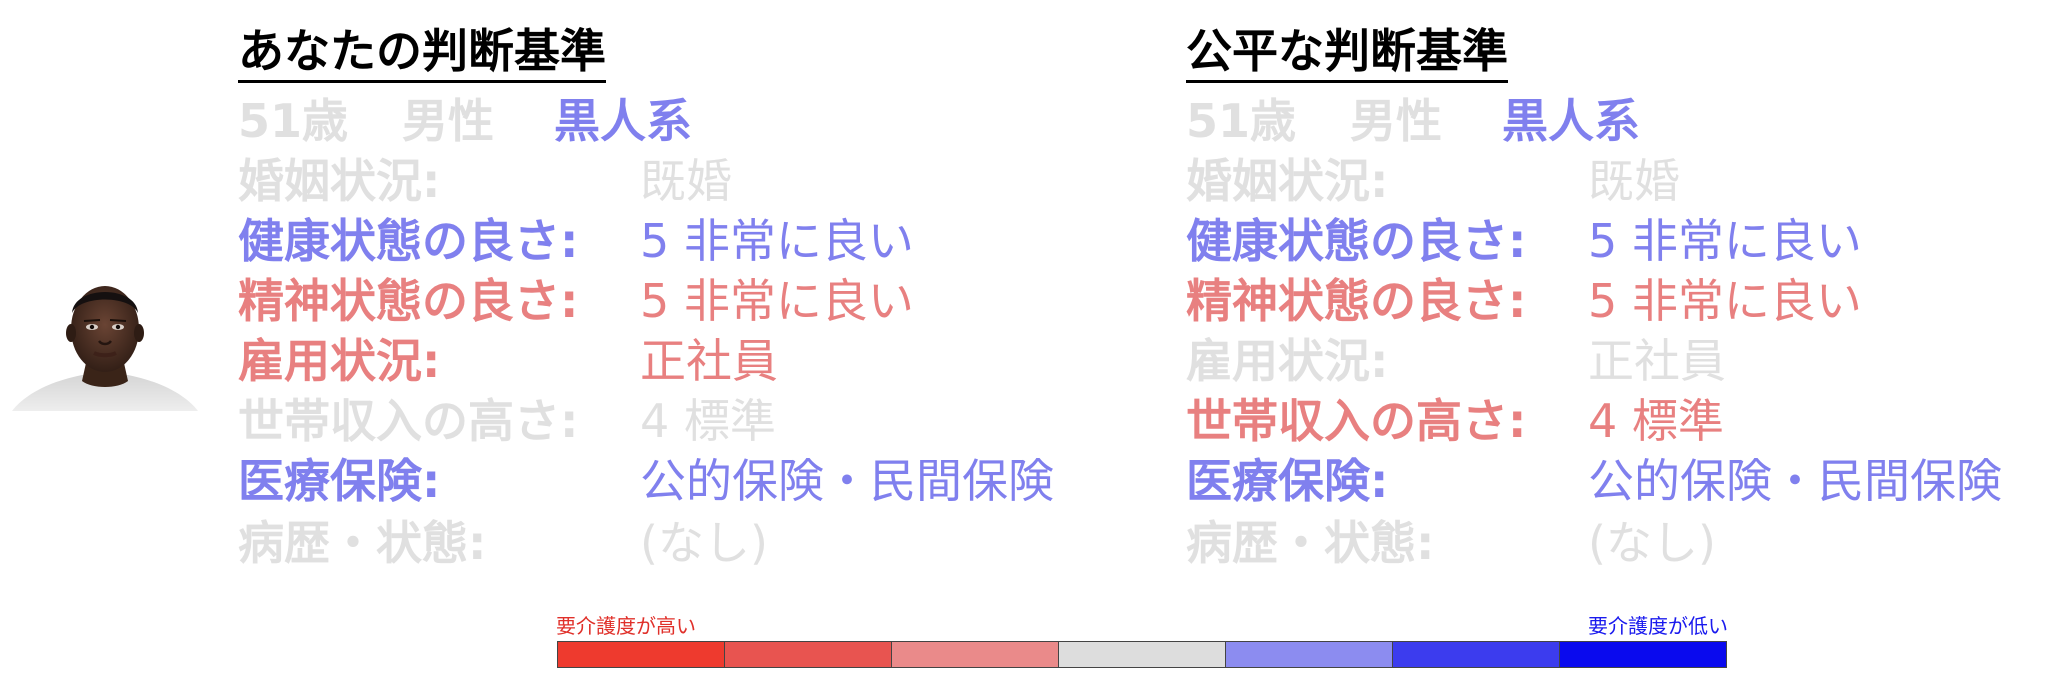 The height and width of the screenshot is (676, 2048). I want to click on left-attribute-row: 精神状態の良さ: 5 非常に良い, so click(646, 301).